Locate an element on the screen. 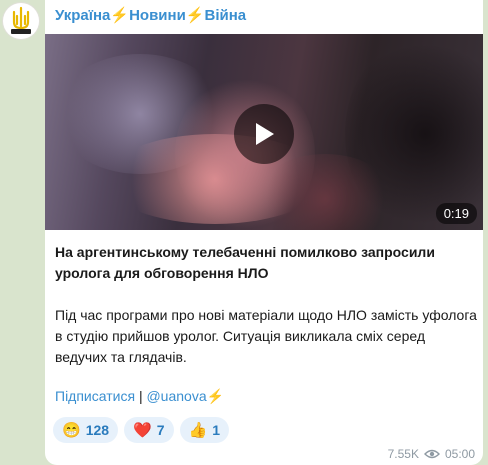  reaction-thumbs-up: 👍 1 is located at coordinates (204, 430).